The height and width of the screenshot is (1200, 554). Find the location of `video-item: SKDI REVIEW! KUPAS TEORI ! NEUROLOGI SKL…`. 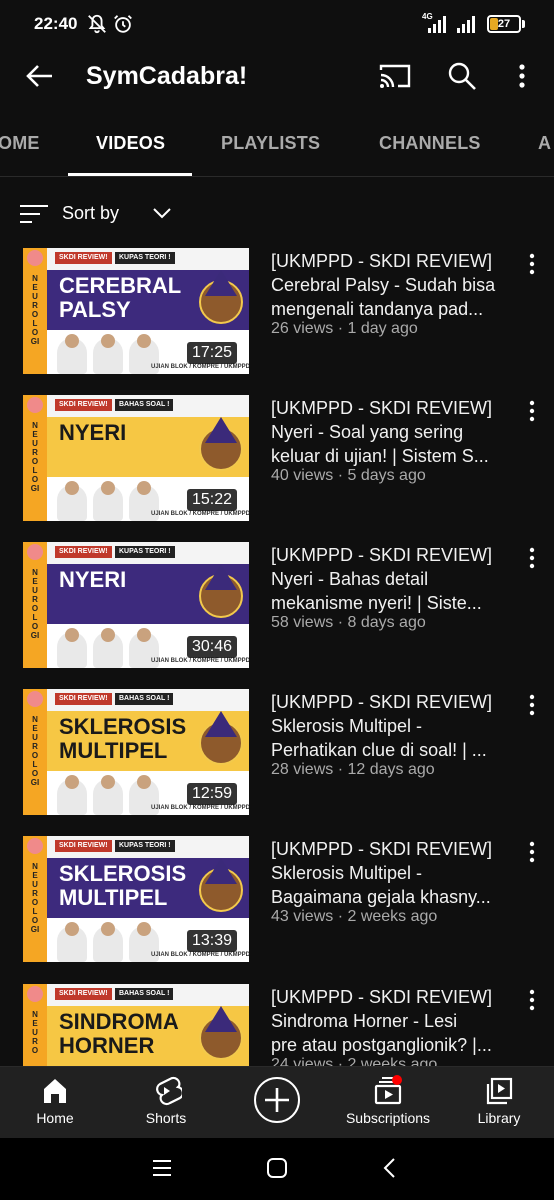

video-item: SKDI REVIEW! KUPAS TEORI ! NEUROLOGI SKL… is located at coordinates (277, 901).